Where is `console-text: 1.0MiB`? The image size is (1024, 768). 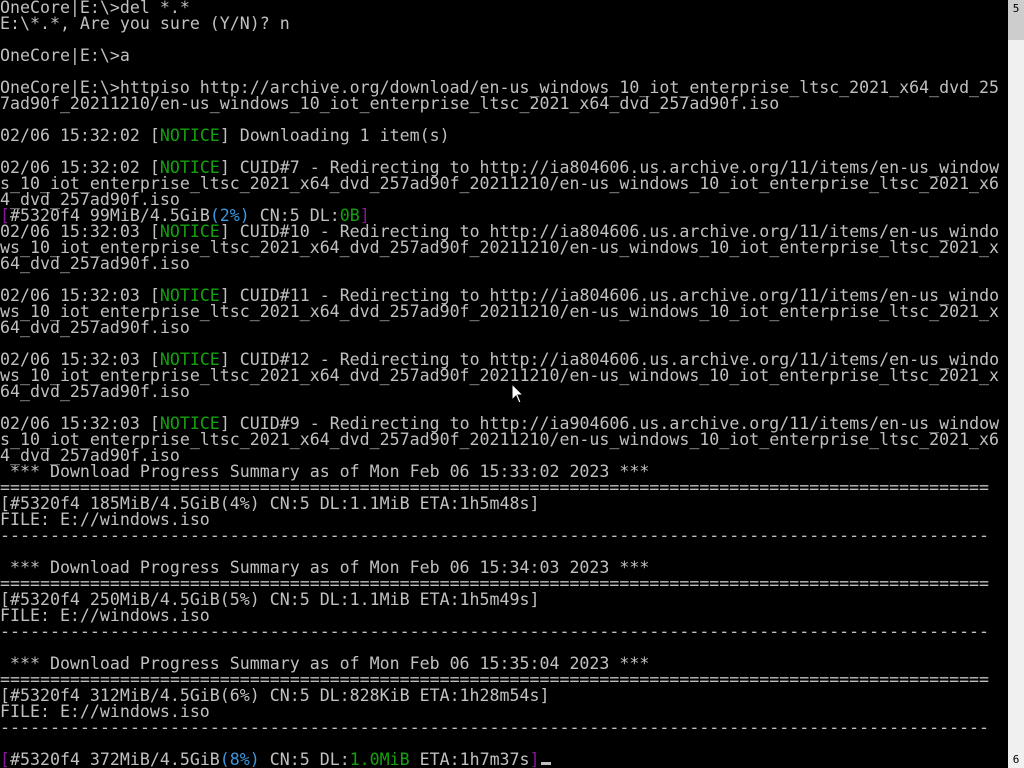
console-text: 1.0MiB is located at coordinates (379, 759).